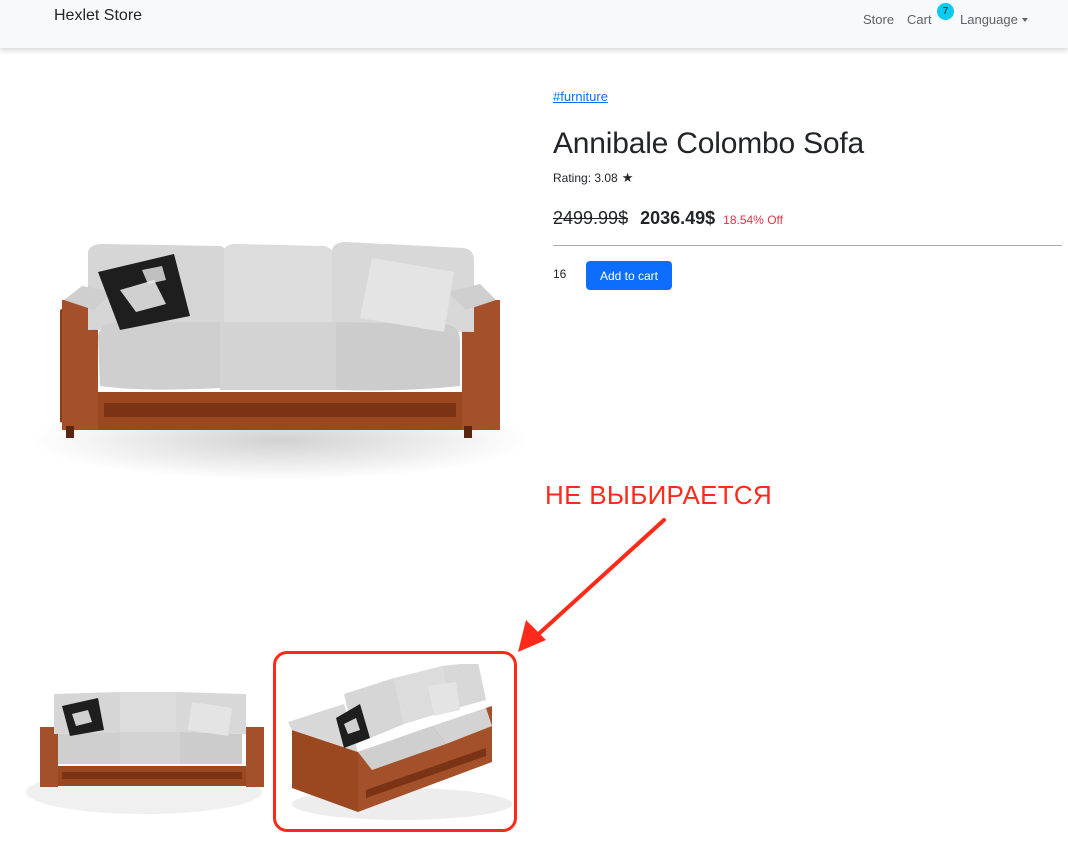  What do you see at coordinates (627, 177) in the screenshot?
I see `star-icon: ★` at bounding box center [627, 177].